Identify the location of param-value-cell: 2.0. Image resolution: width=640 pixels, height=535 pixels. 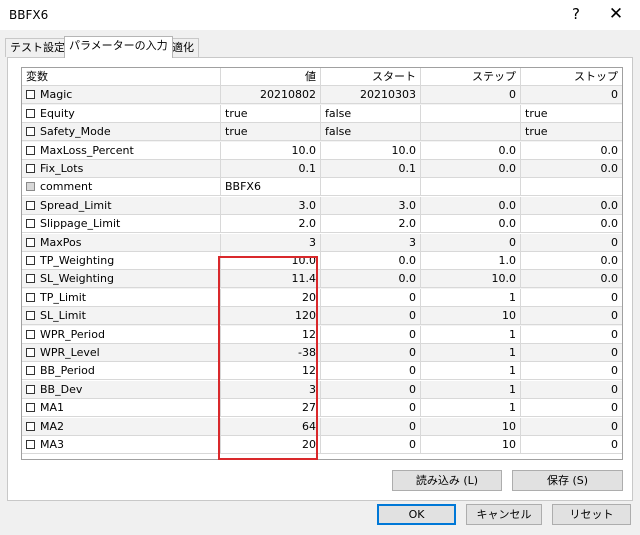
(271, 224).